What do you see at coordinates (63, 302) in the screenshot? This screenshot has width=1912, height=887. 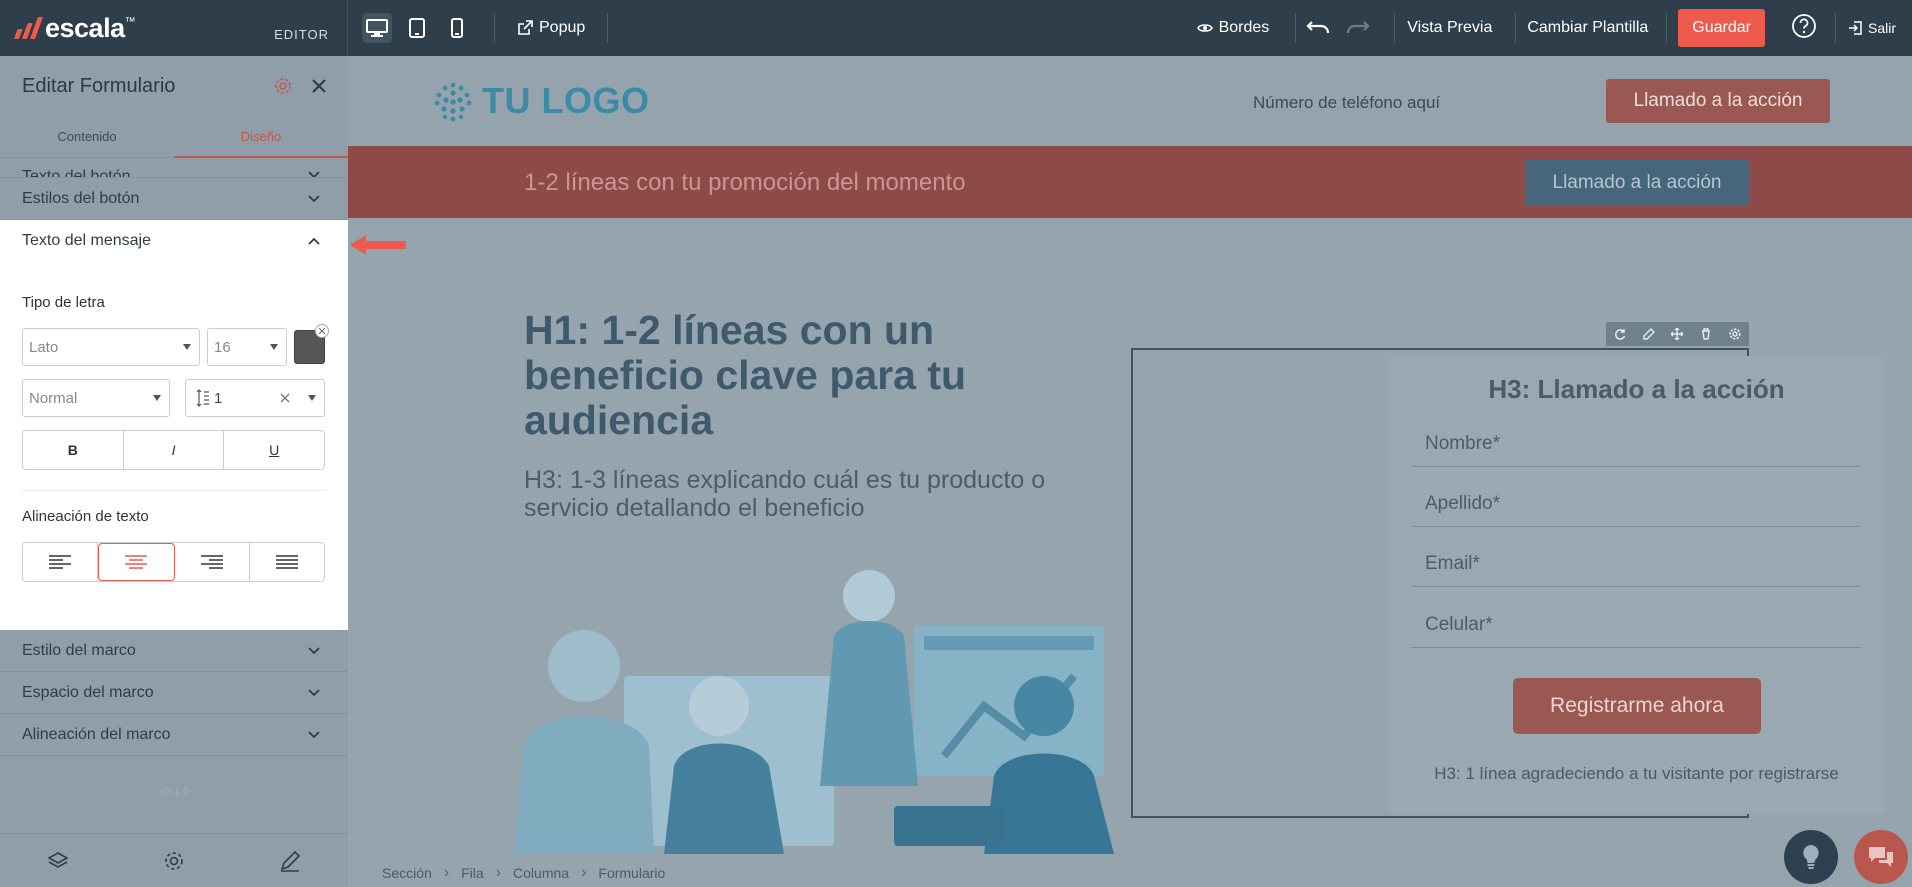 I see `font-label: Tipo de letra` at bounding box center [63, 302].